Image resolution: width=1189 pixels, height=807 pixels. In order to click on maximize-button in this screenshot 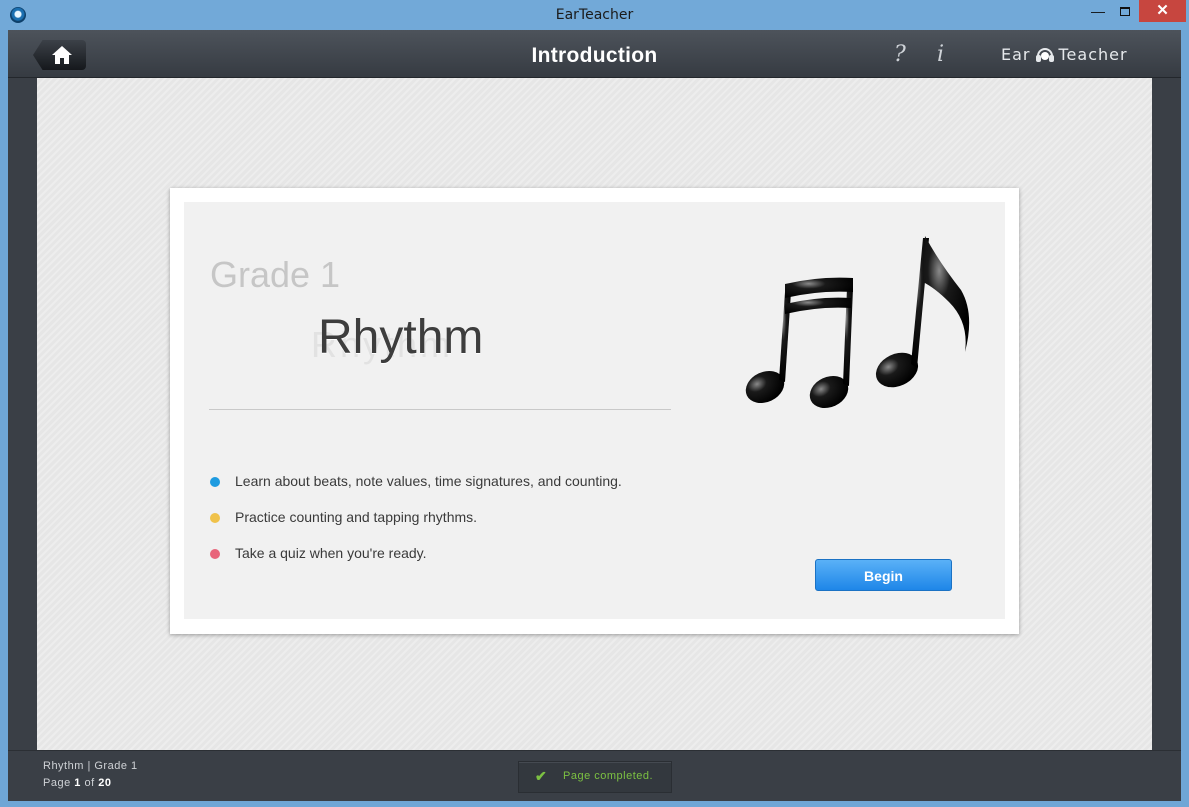, I will do `click(1125, 11)`.